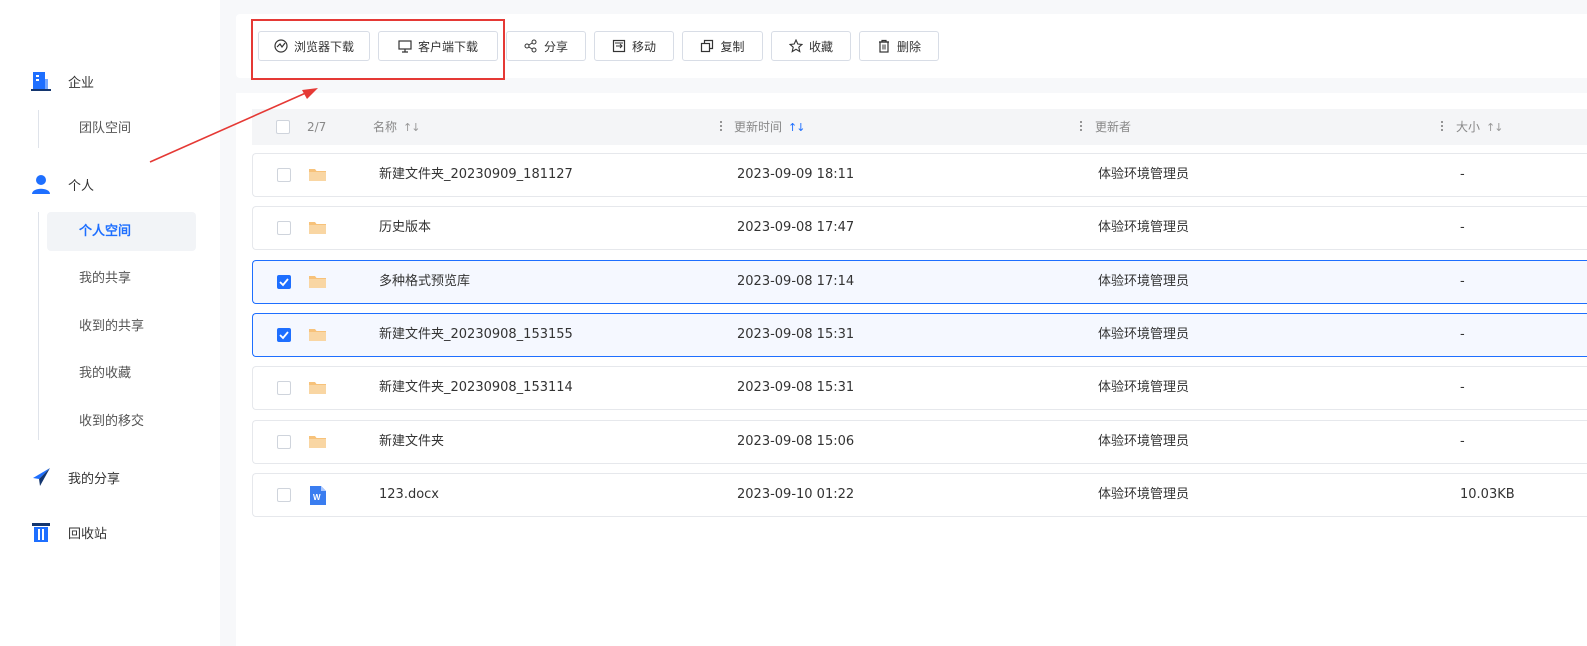 The image size is (1587, 646). I want to click on table-row: 多种格式预览库 2023-09-08 17:14 体验环境管理员 -, so click(919, 282).